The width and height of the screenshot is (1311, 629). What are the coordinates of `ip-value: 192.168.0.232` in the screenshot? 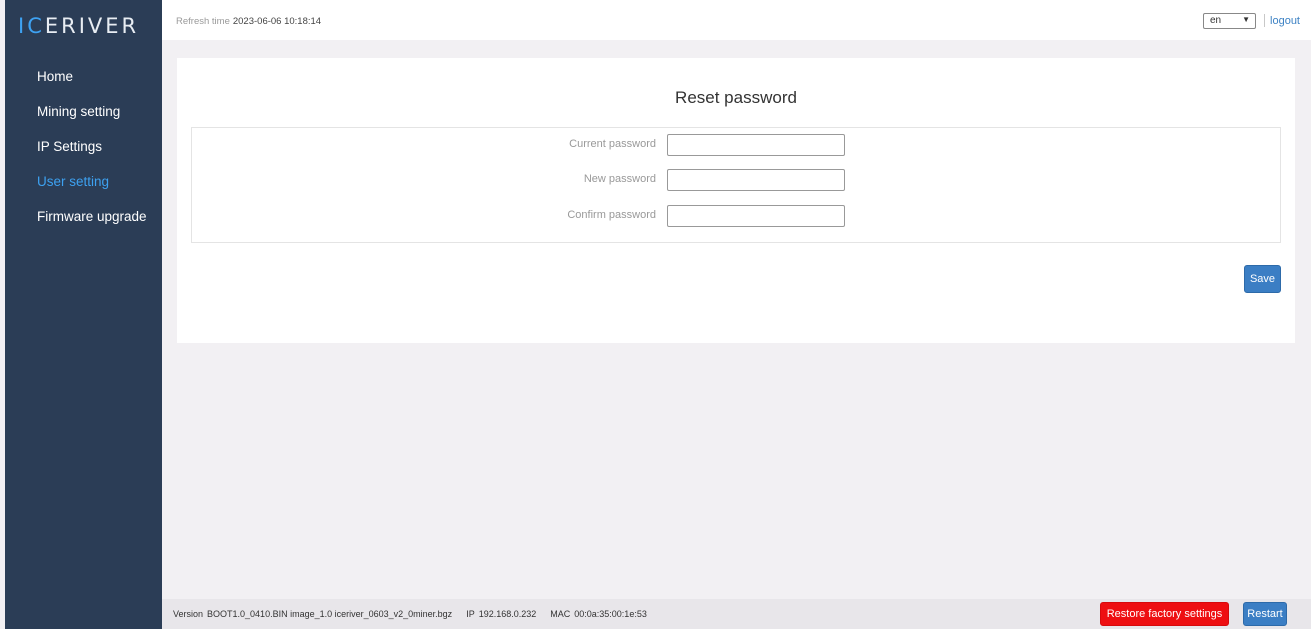 It's located at (507, 614).